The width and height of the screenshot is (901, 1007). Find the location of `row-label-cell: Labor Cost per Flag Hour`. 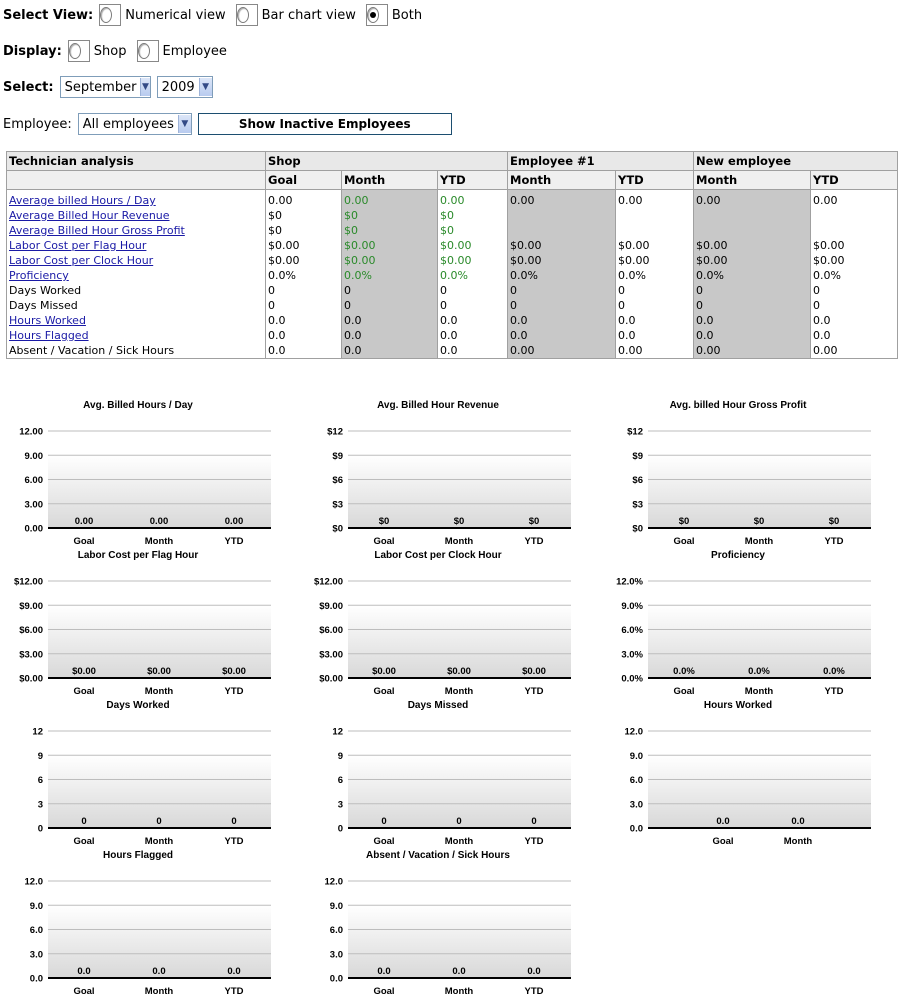

row-label-cell: Labor Cost per Flag Hour is located at coordinates (136, 245).